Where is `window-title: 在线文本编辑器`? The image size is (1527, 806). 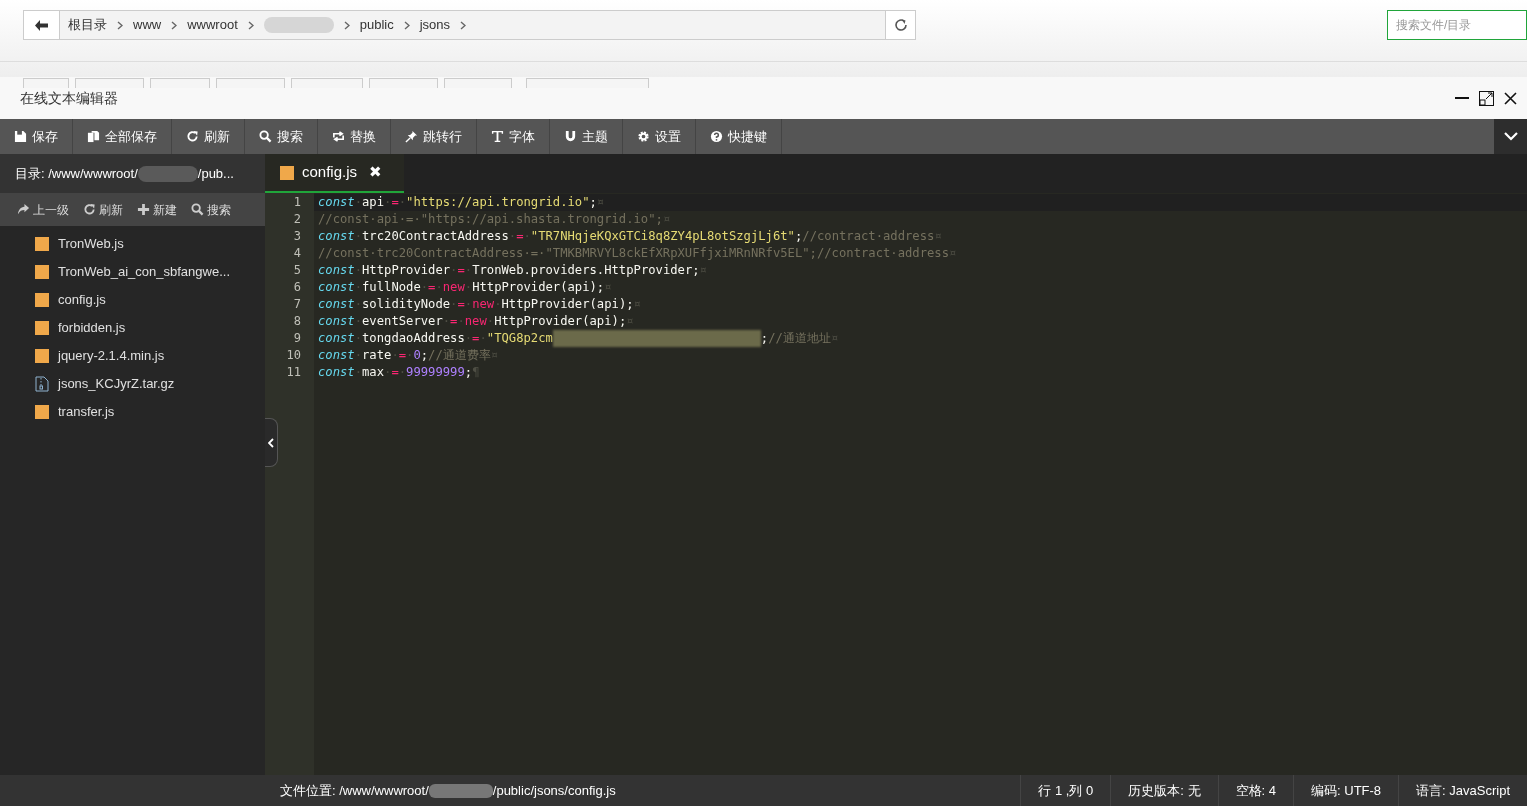
window-title: 在线文本编辑器 is located at coordinates (69, 98).